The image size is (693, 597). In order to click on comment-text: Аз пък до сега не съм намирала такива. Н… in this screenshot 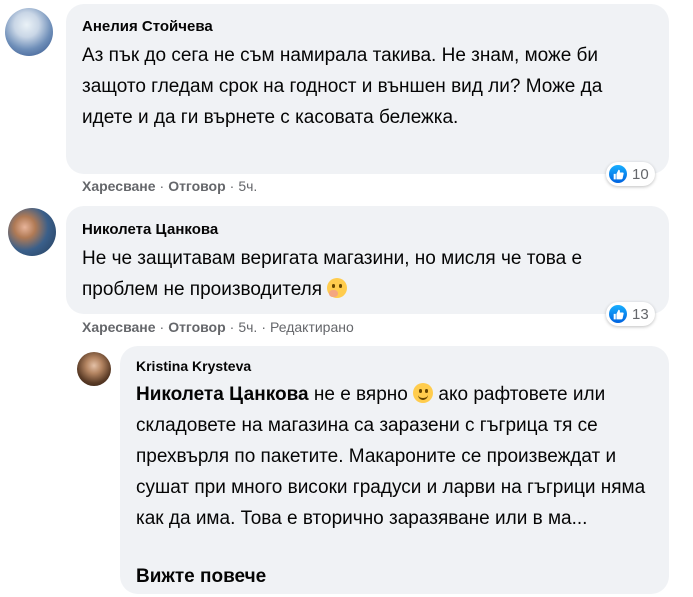, I will do `click(342, 86)`.